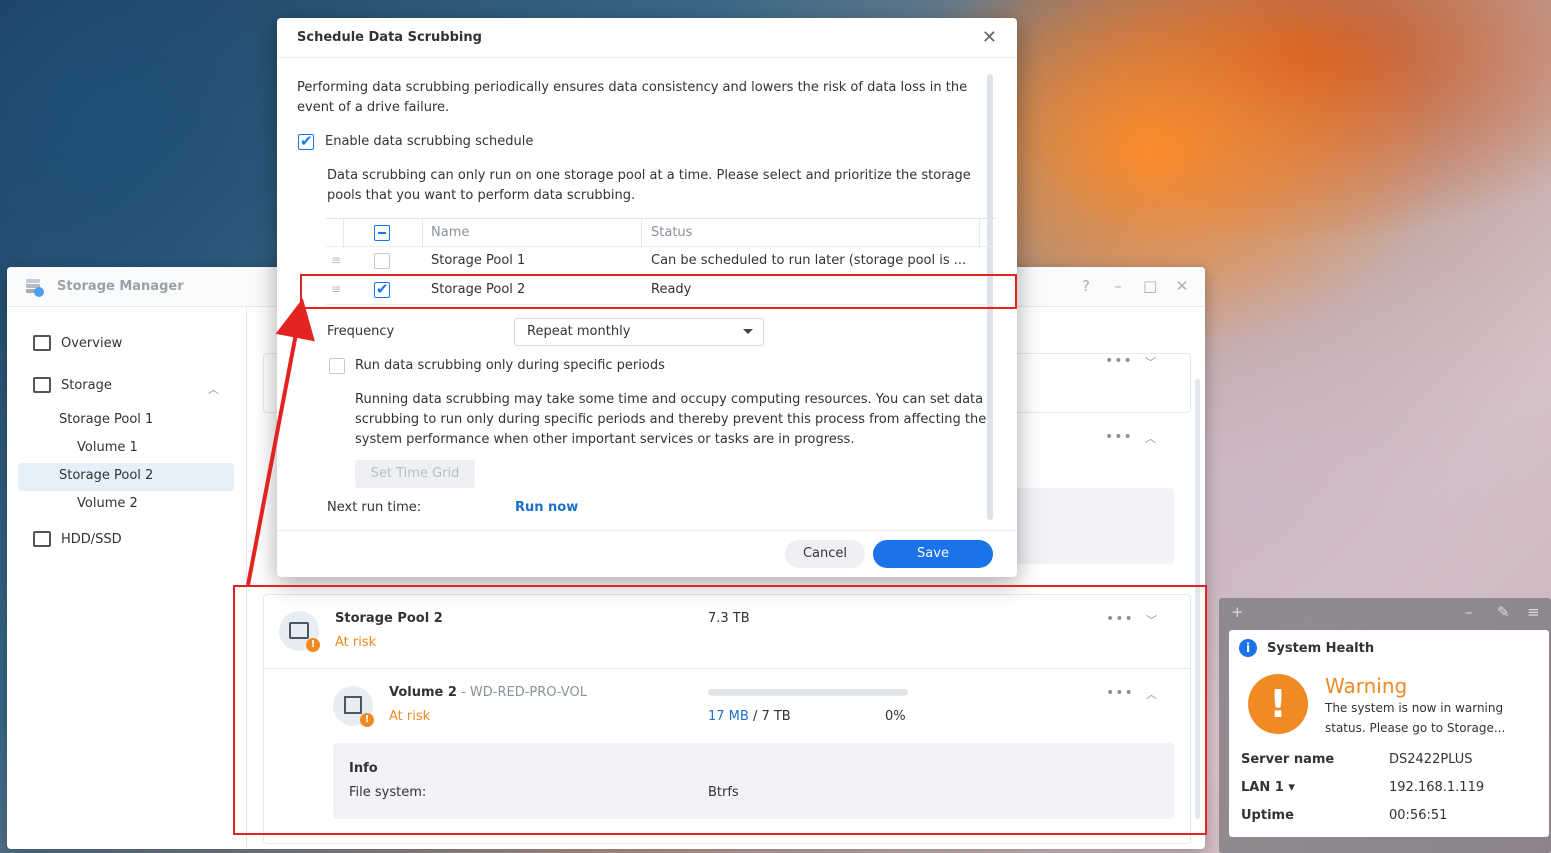  What do you see at coordinates (374, 507) in the screenshot?
I see `next-run-label: Next run time:` at bounding box center [374, 507].